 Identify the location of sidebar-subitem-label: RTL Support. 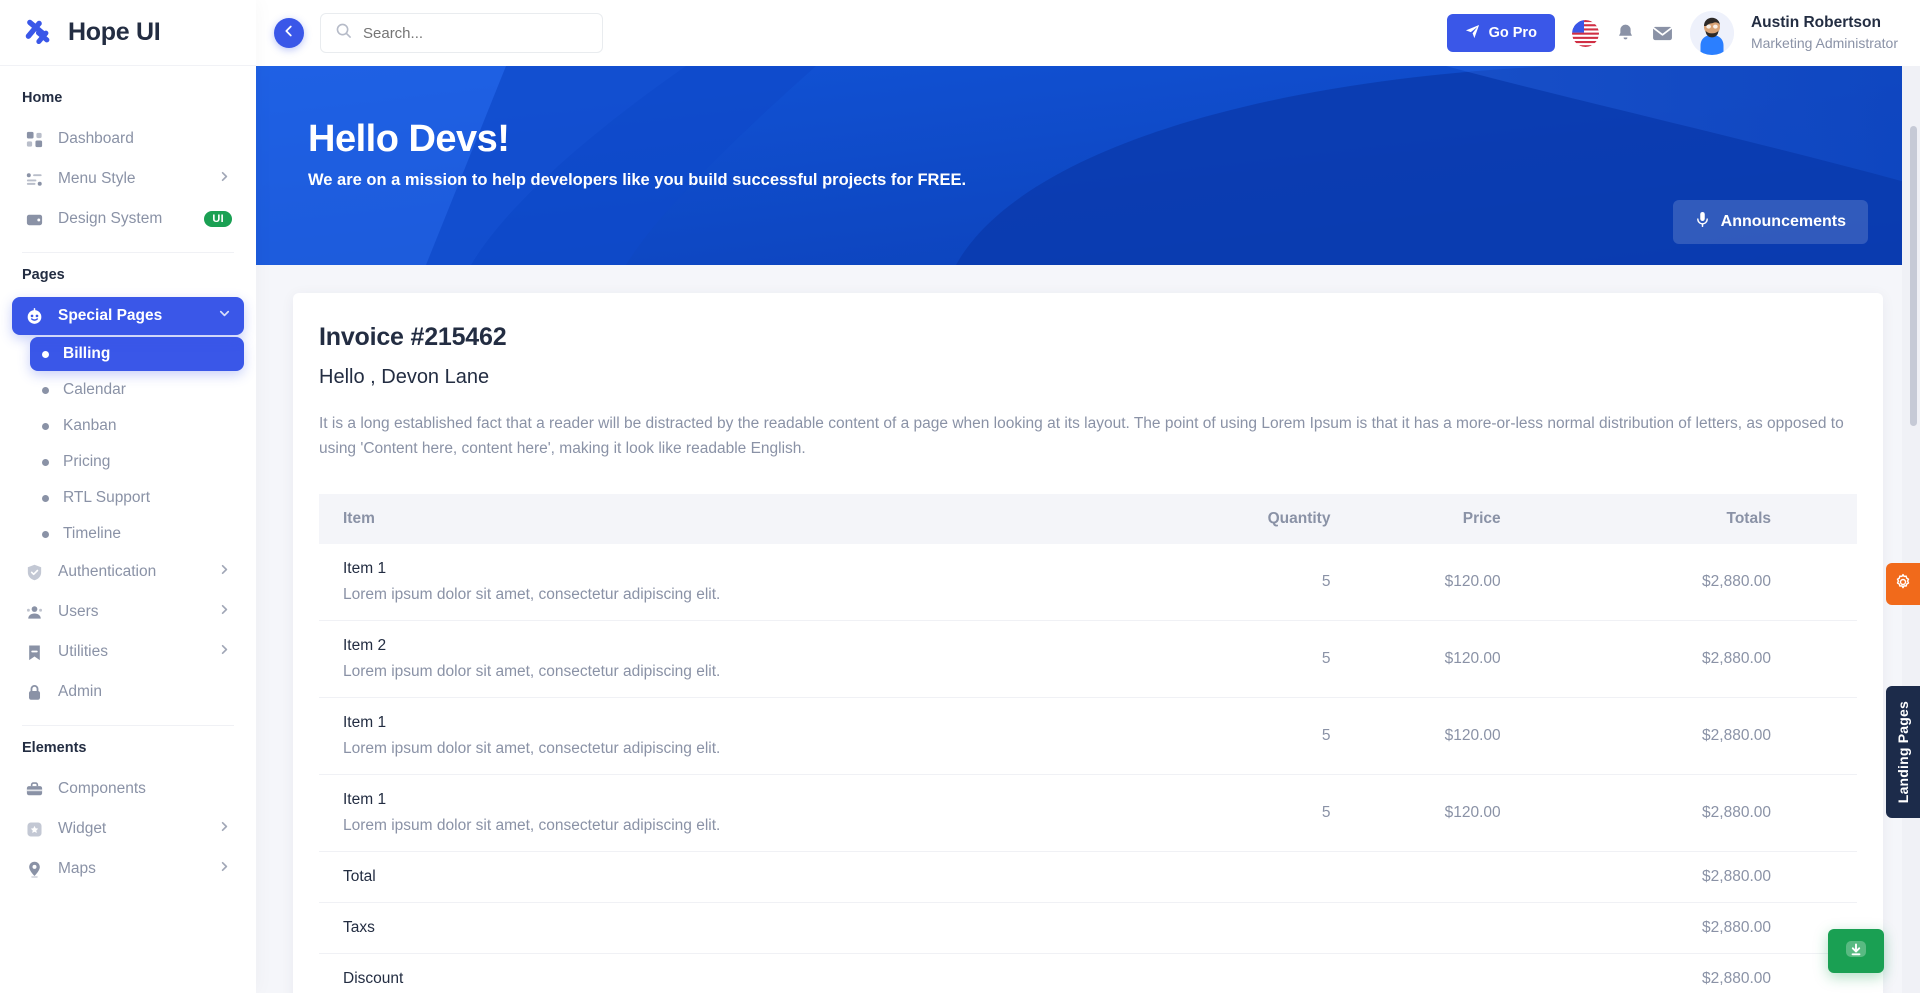
(107, 497).